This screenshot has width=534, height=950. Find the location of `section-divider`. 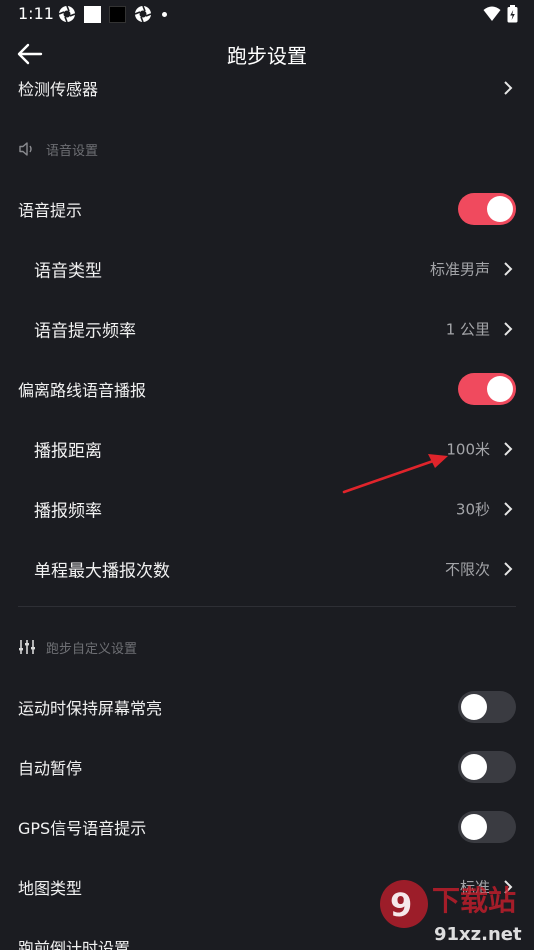

section-divider is located at coordinates (267, 606).